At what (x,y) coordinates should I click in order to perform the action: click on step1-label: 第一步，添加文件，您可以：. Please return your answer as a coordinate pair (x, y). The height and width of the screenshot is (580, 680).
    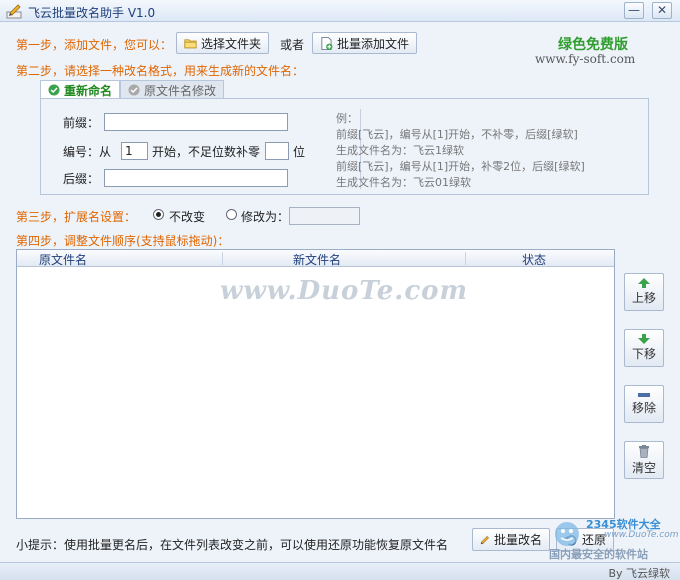
    Looking at the image, I should click on (94, 45).